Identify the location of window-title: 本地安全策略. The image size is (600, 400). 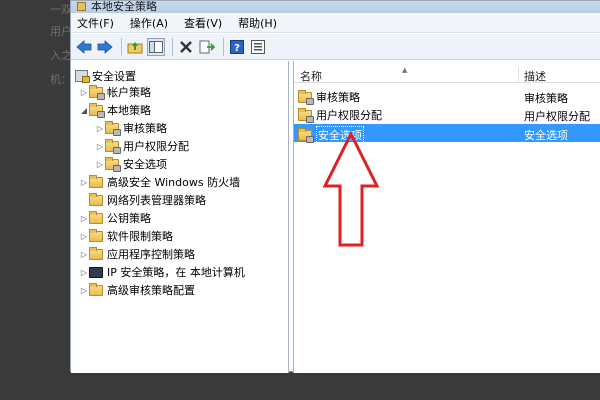
(124, 7).